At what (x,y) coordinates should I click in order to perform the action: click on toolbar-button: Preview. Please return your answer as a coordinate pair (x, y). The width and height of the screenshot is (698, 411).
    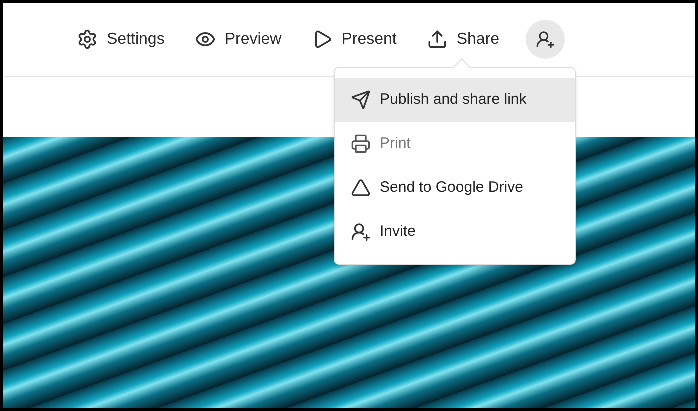
    Looking at the image, I should click on (238, 40).